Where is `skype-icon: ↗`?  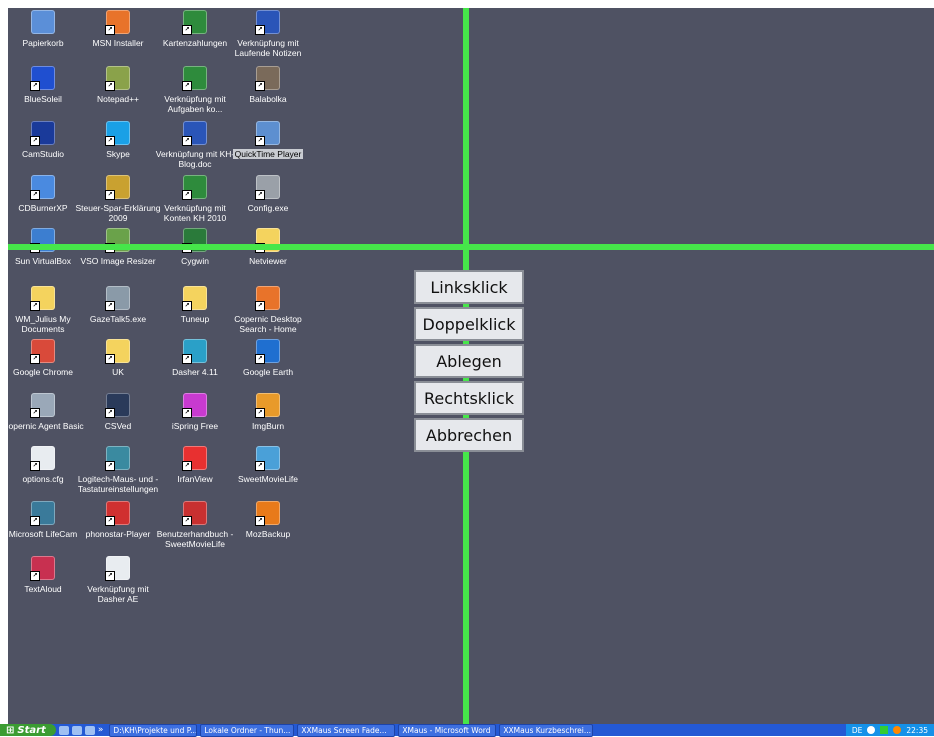 skype-icon: ↗ is located at coordinates (117, 133).